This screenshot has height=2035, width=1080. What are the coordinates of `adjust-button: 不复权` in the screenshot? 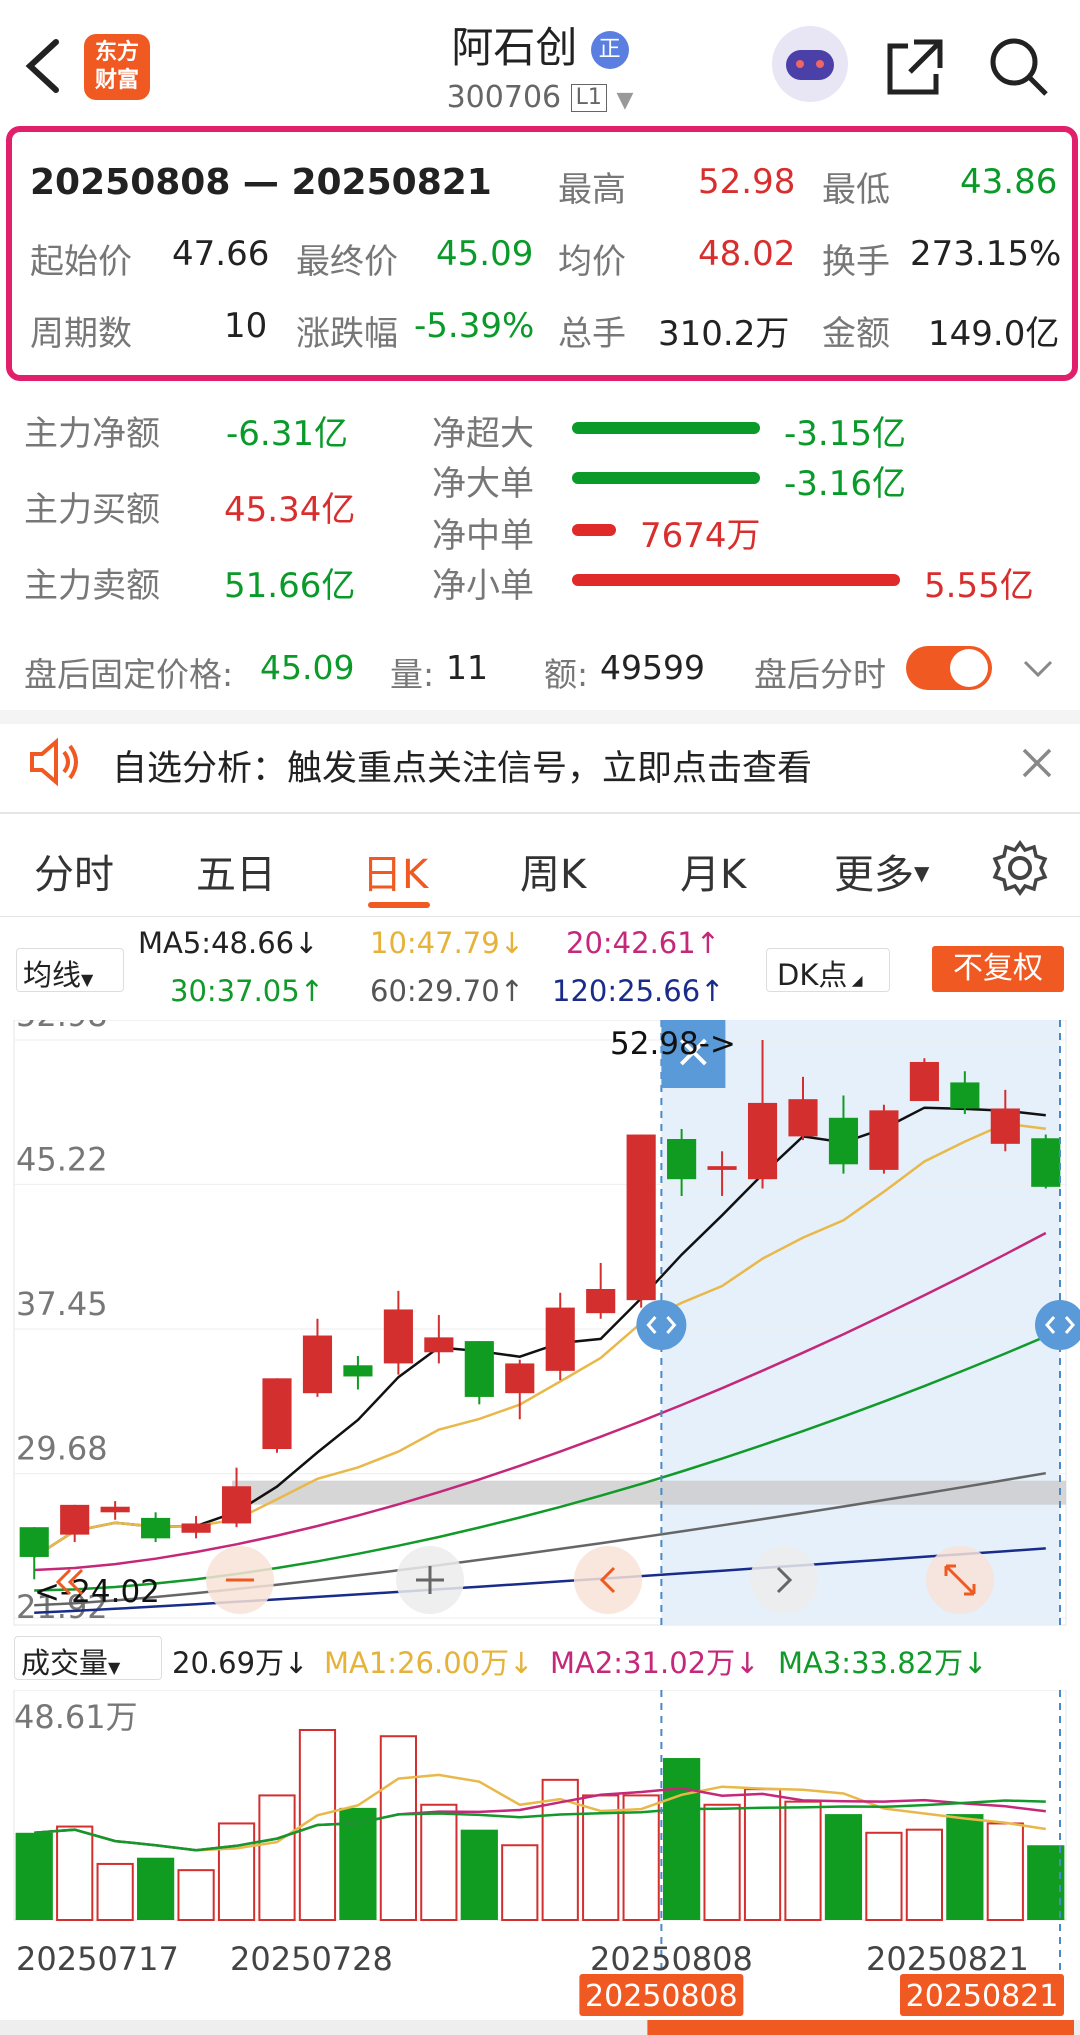 It's located at (998, 969).